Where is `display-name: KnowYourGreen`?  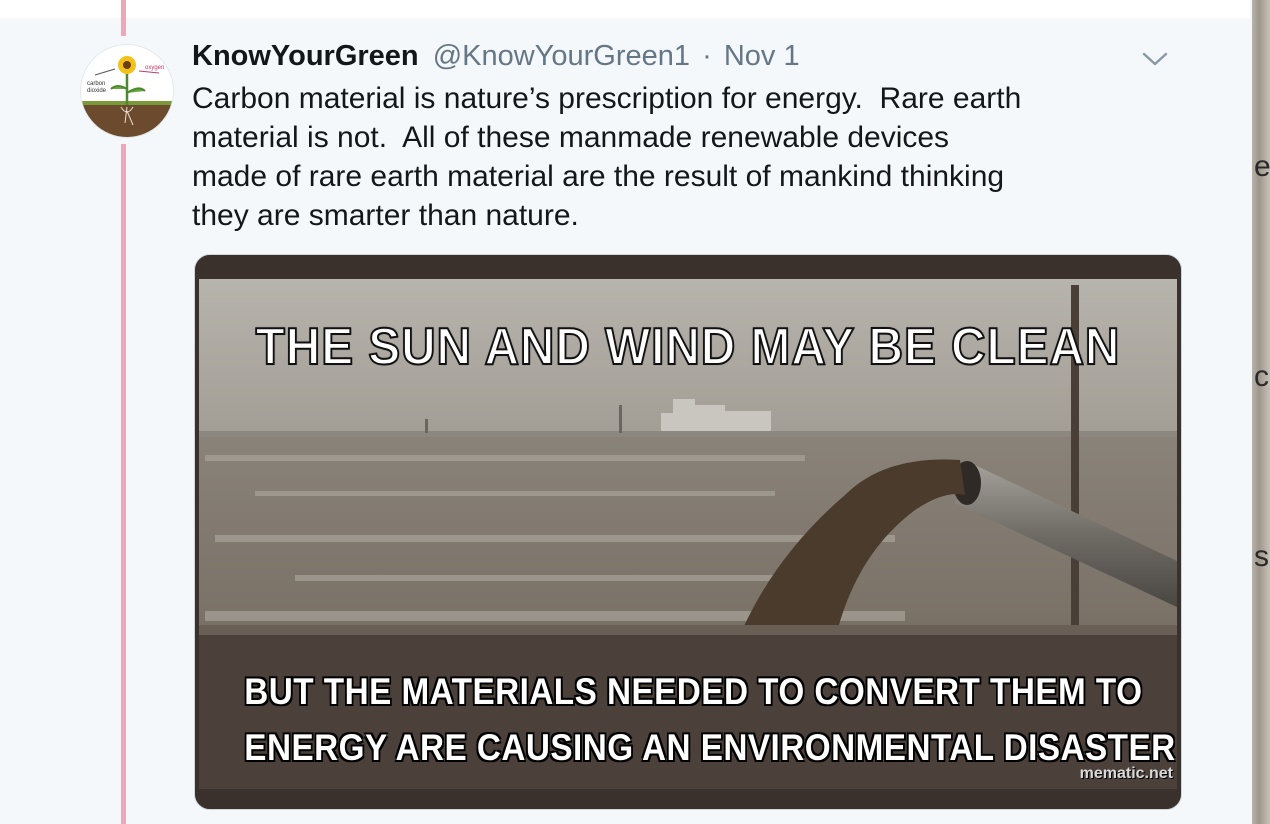
display-name: KnowYourGreen is located at coordinates (305, 56).